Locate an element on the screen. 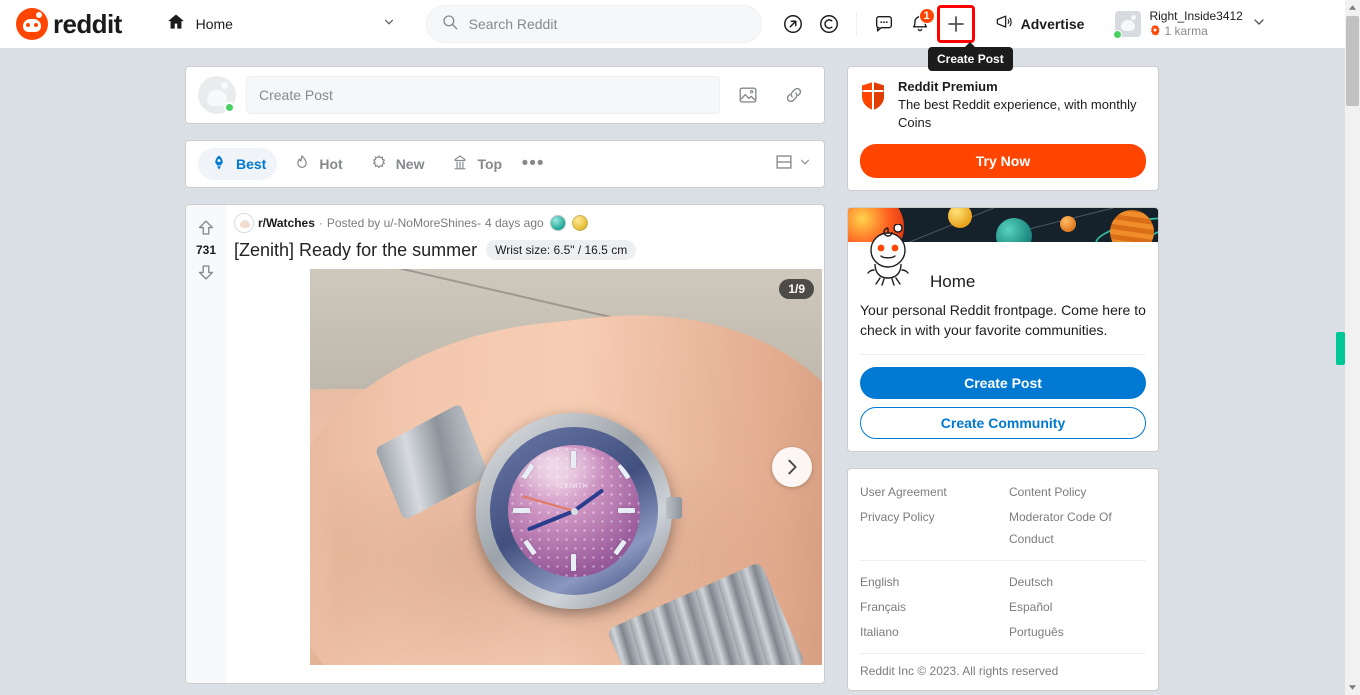 This screenshot has width=1360, height=695. chevron-right-icon is located at coordinates (792, 467).